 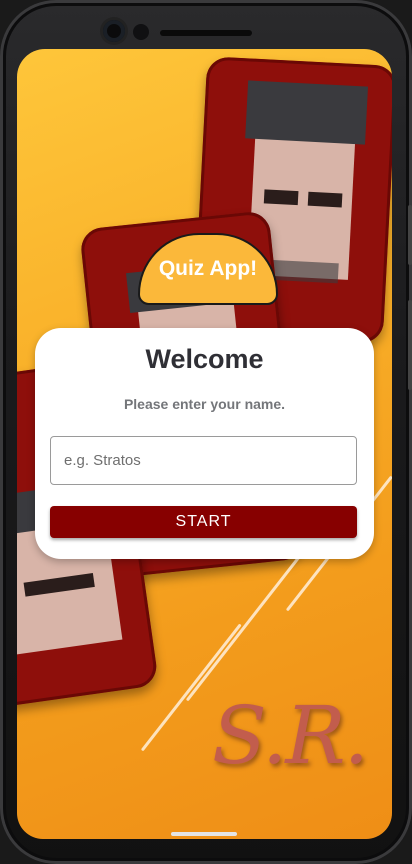 What do you see at coordinates (204, 404) in the screenshot?
I see `welcome-subtitle: Please enter your name.` at bounding box center [204, 404].